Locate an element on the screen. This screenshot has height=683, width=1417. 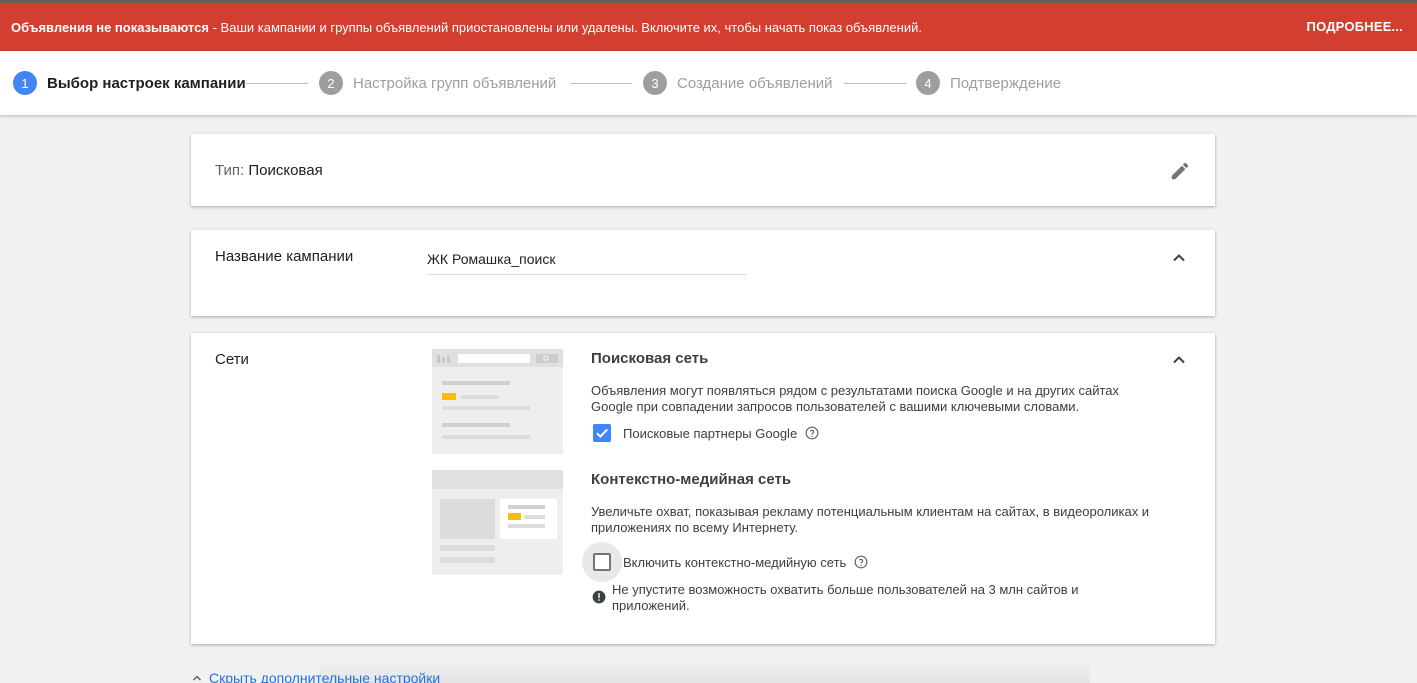
search-partners-checkbox is located at coordinates (602, 433).